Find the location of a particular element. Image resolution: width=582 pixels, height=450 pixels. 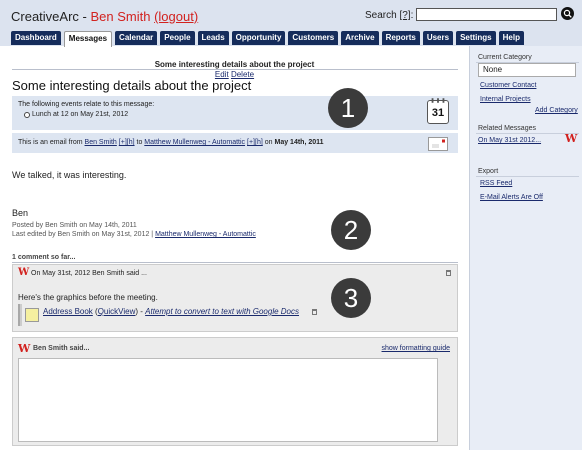

comment-text: Here's the graphics before the meeting. is located at coordinates (88, 297).